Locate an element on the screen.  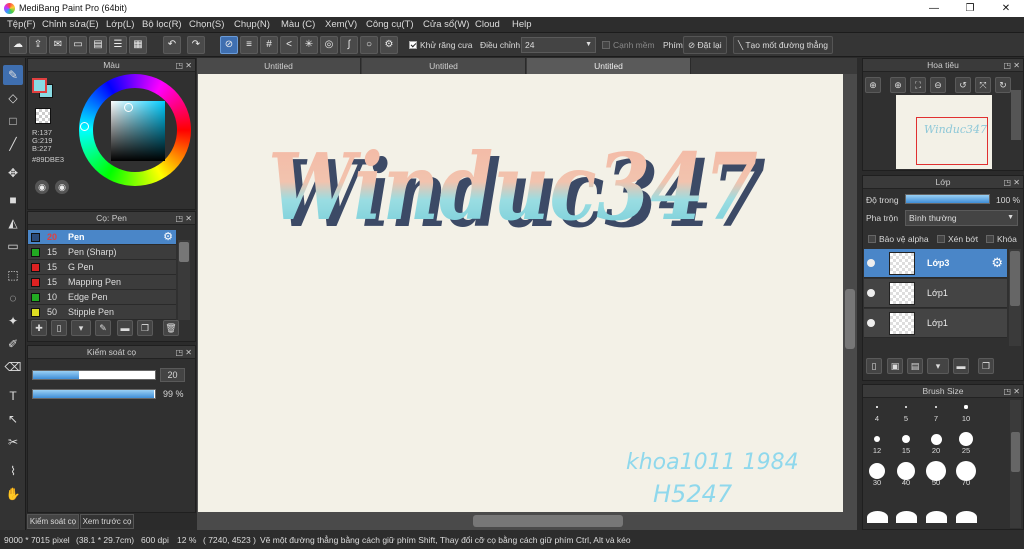
adjust-dropdown: 24 ▼ is located at coordinates (558, 45).